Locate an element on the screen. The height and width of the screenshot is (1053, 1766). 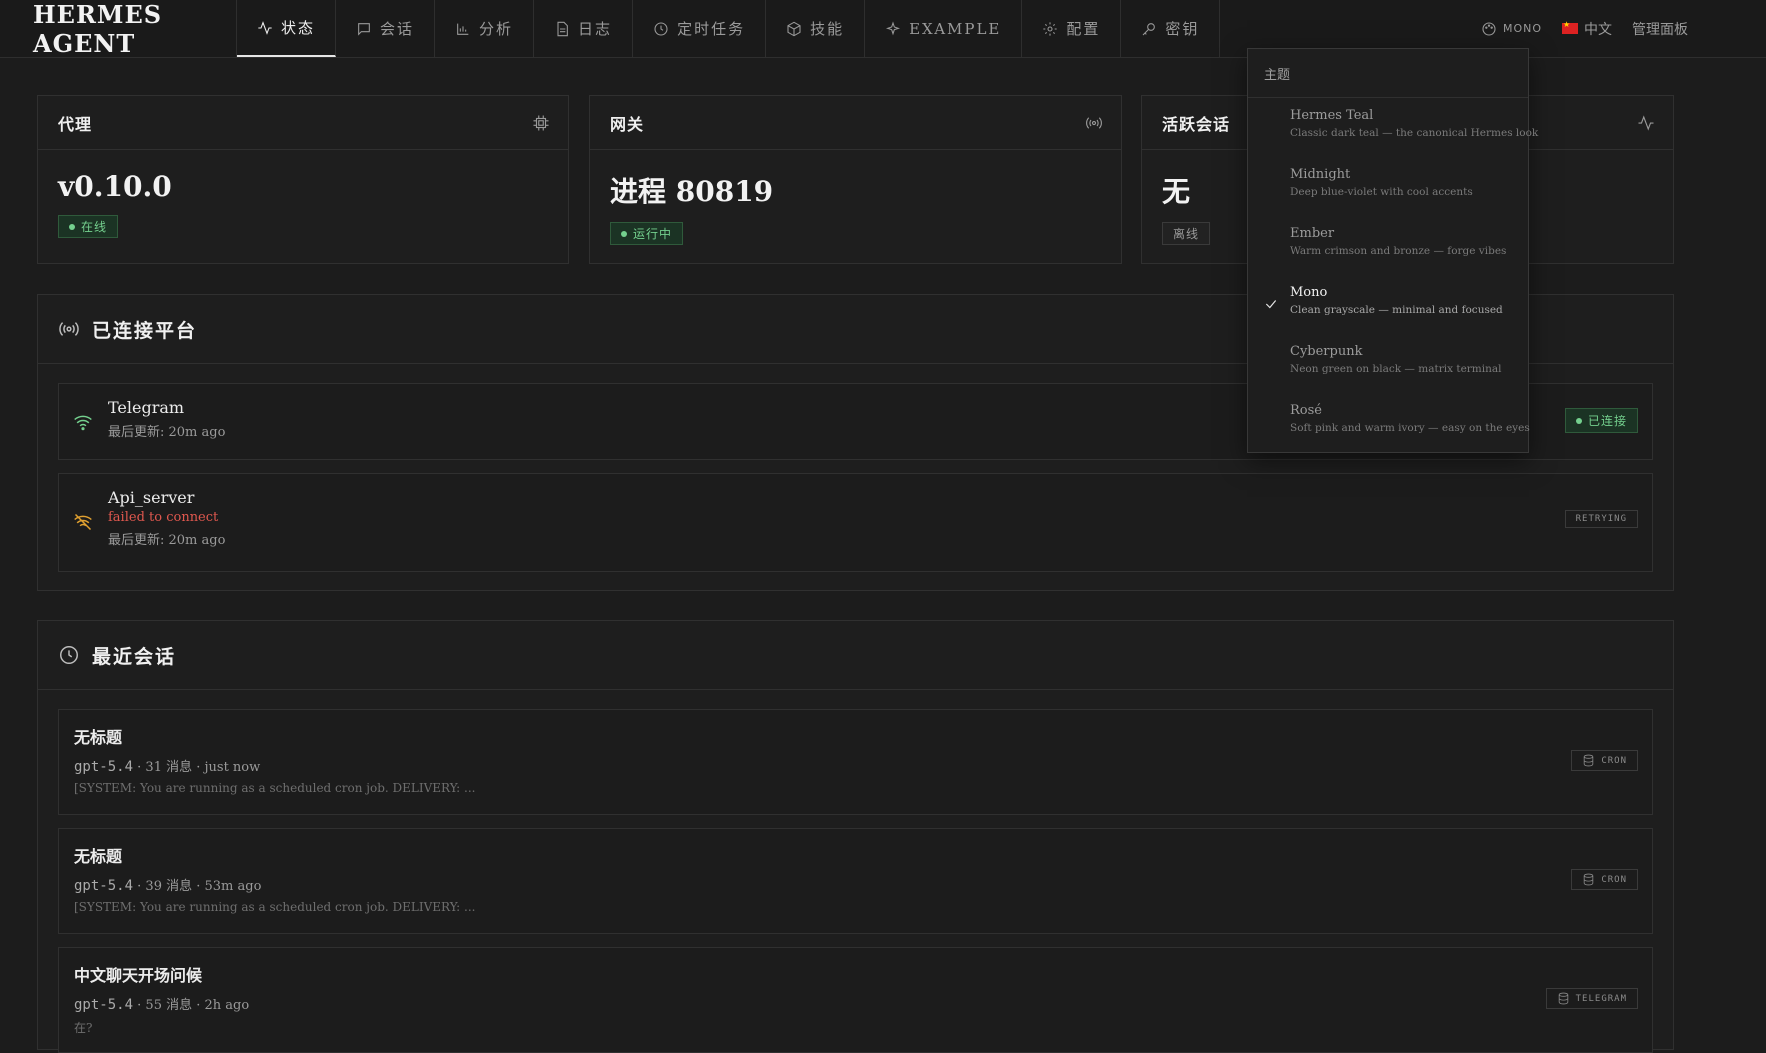
language-switcher: 中文 is located at coordinates (1587, 29).